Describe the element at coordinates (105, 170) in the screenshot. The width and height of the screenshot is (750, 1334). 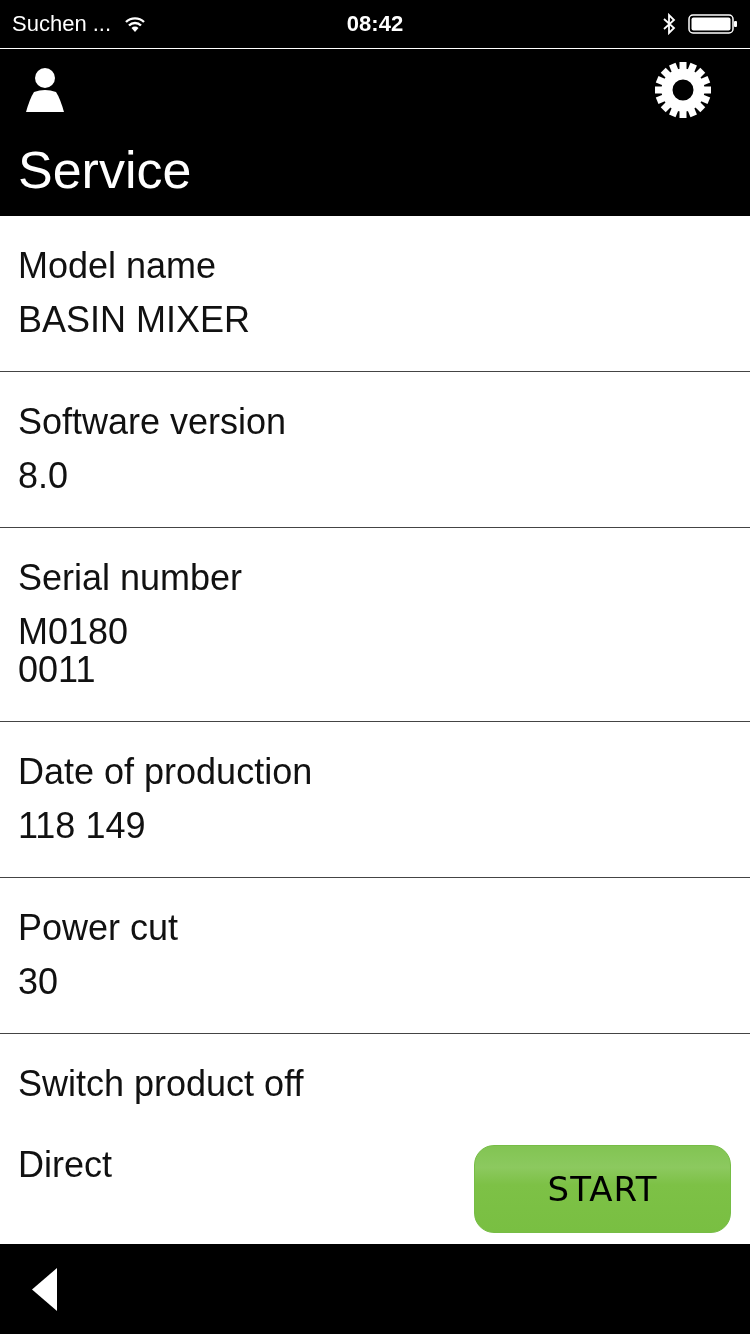
I see `page-title: Service` at that location.